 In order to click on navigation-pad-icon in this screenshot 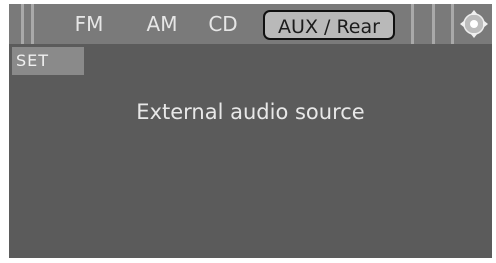, I will do `click(474, 24)`.